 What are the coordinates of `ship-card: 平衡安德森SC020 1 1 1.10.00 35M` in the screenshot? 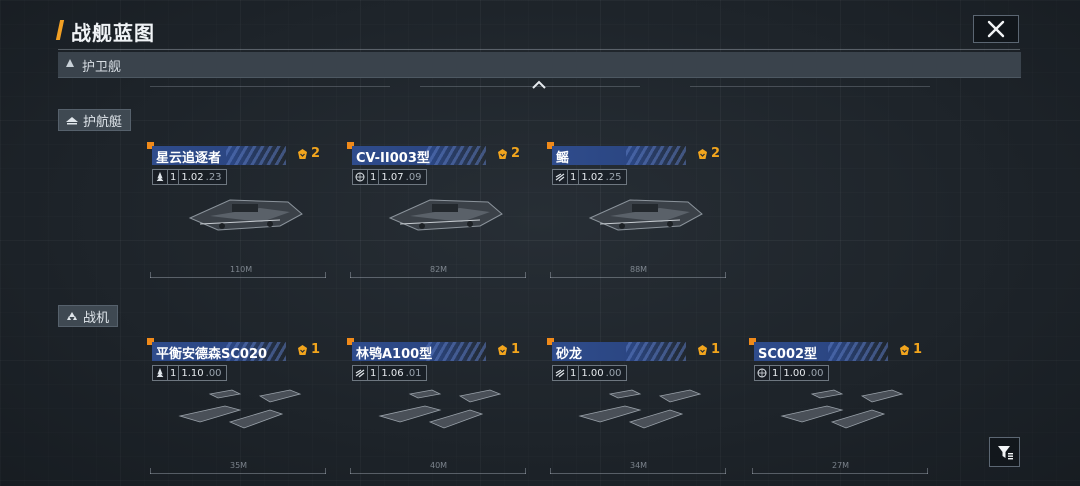 It's located at (236, 408).